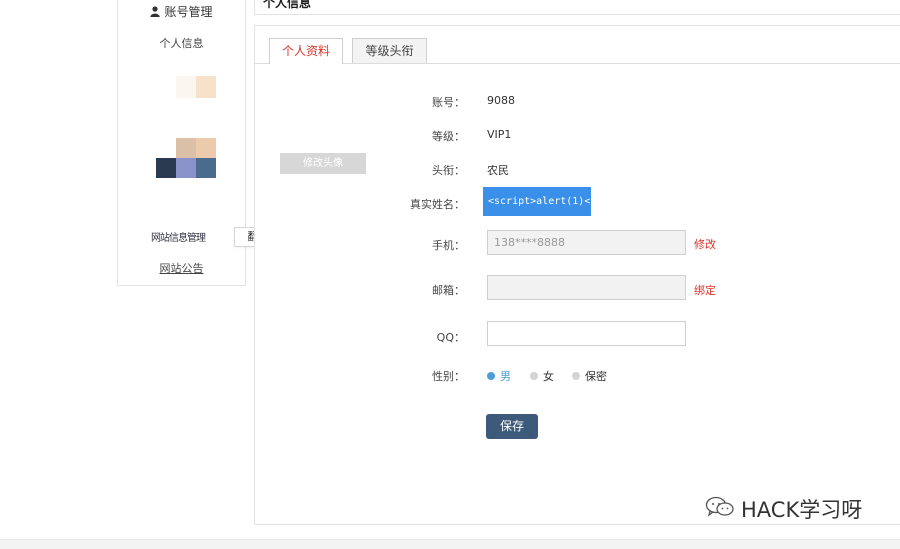  What do you see at coordinates (705, 290) in the screenshot?
I see `email-bind-link: 绑定` at bounding box center [705, 290].